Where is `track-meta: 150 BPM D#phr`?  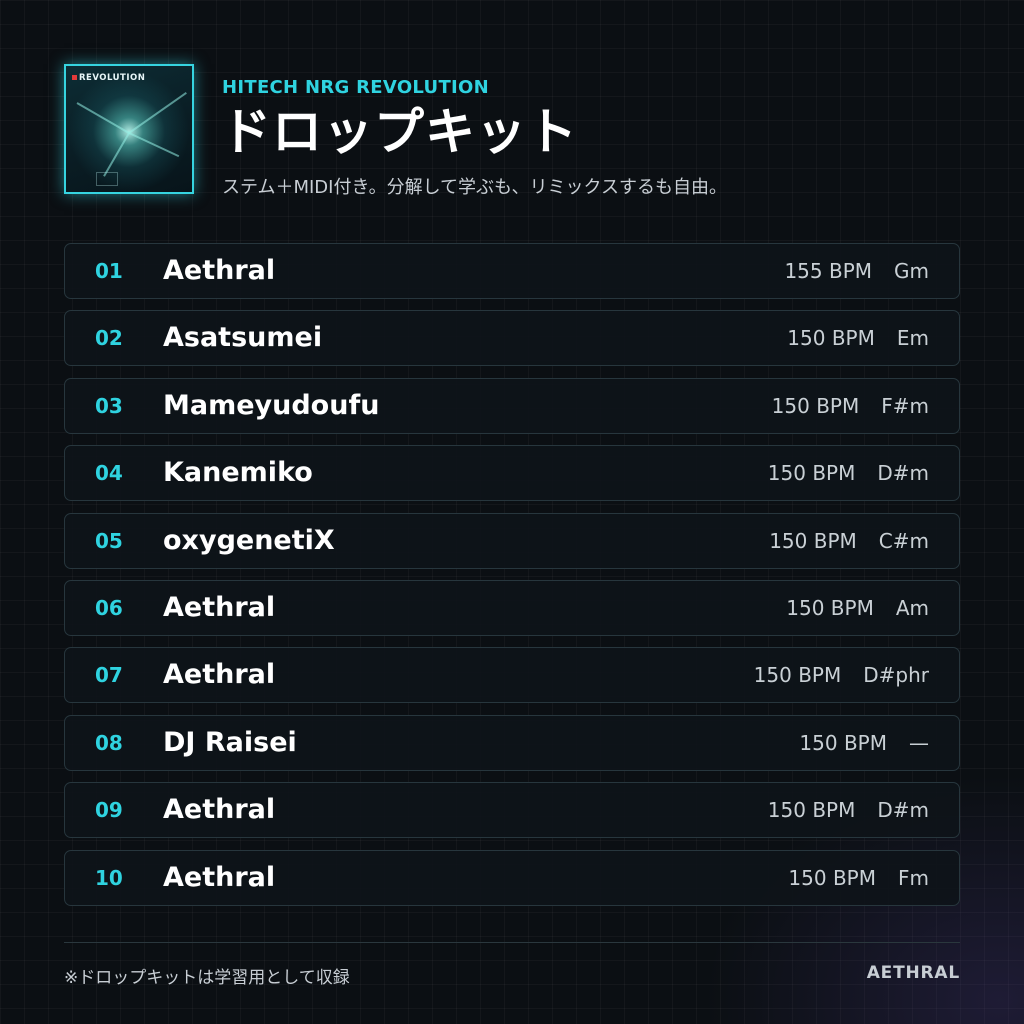 track-meta: 150 BPM D#phr is located at coordinates (841, 675).